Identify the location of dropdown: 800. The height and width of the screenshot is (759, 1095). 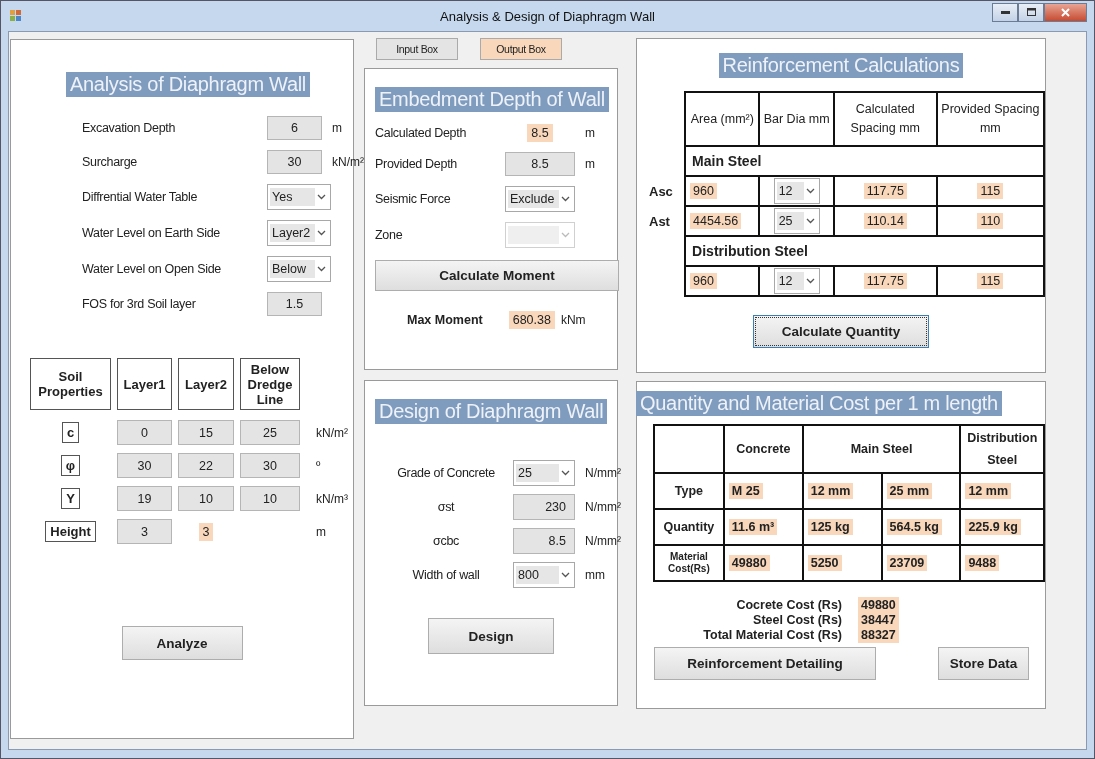
(544, 575).